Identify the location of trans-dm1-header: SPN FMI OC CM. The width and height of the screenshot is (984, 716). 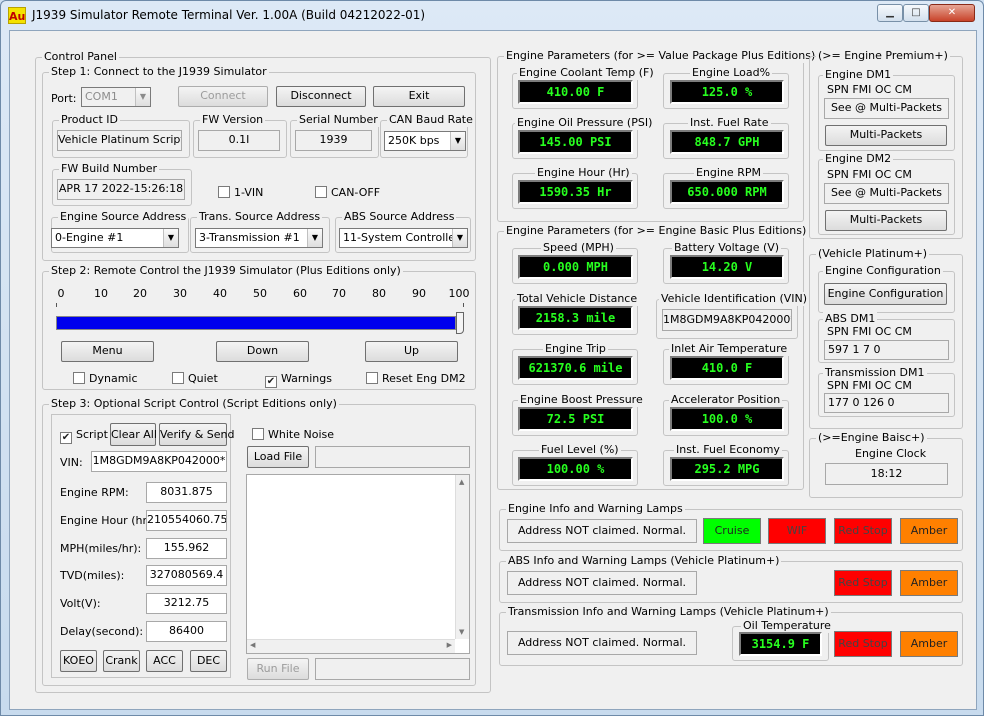
(869, 385).